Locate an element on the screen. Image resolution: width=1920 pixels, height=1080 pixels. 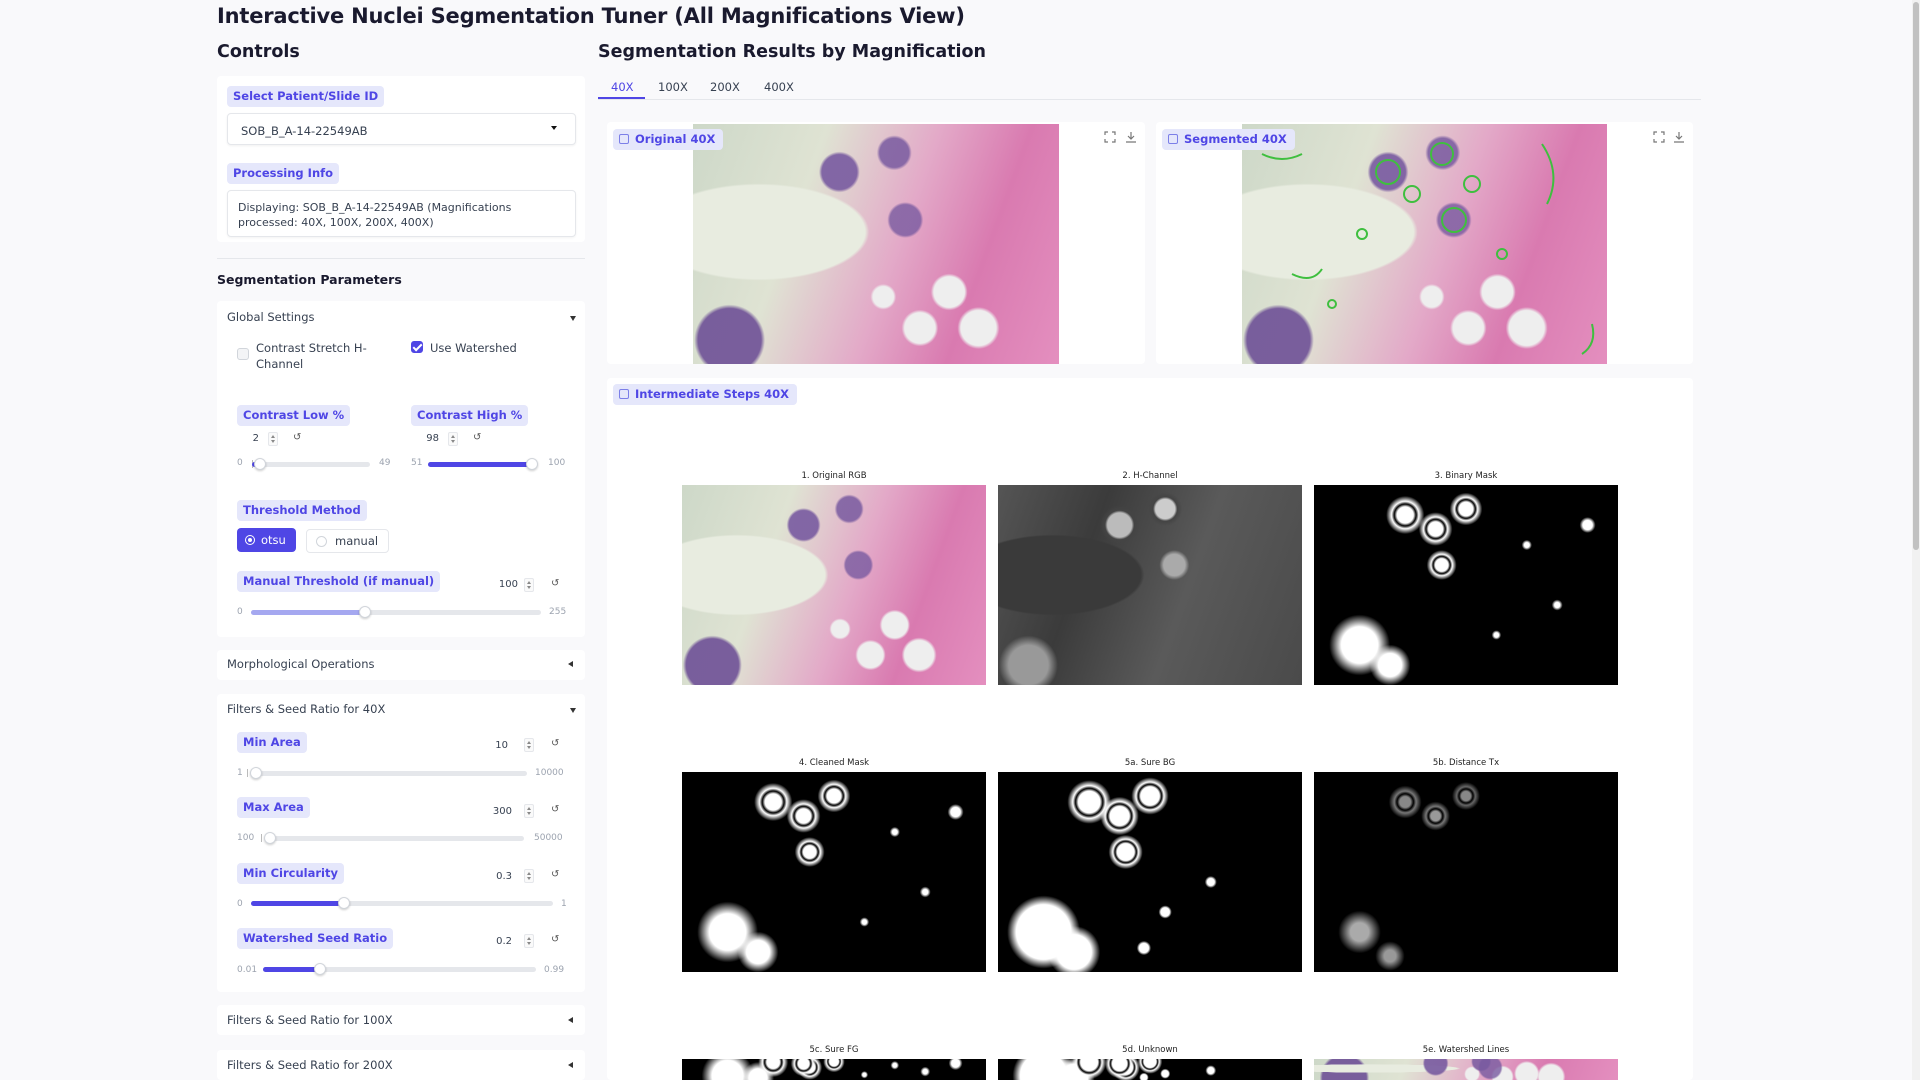
morph-ops-header: Morphological Operations is located at coordinates (300, 664).